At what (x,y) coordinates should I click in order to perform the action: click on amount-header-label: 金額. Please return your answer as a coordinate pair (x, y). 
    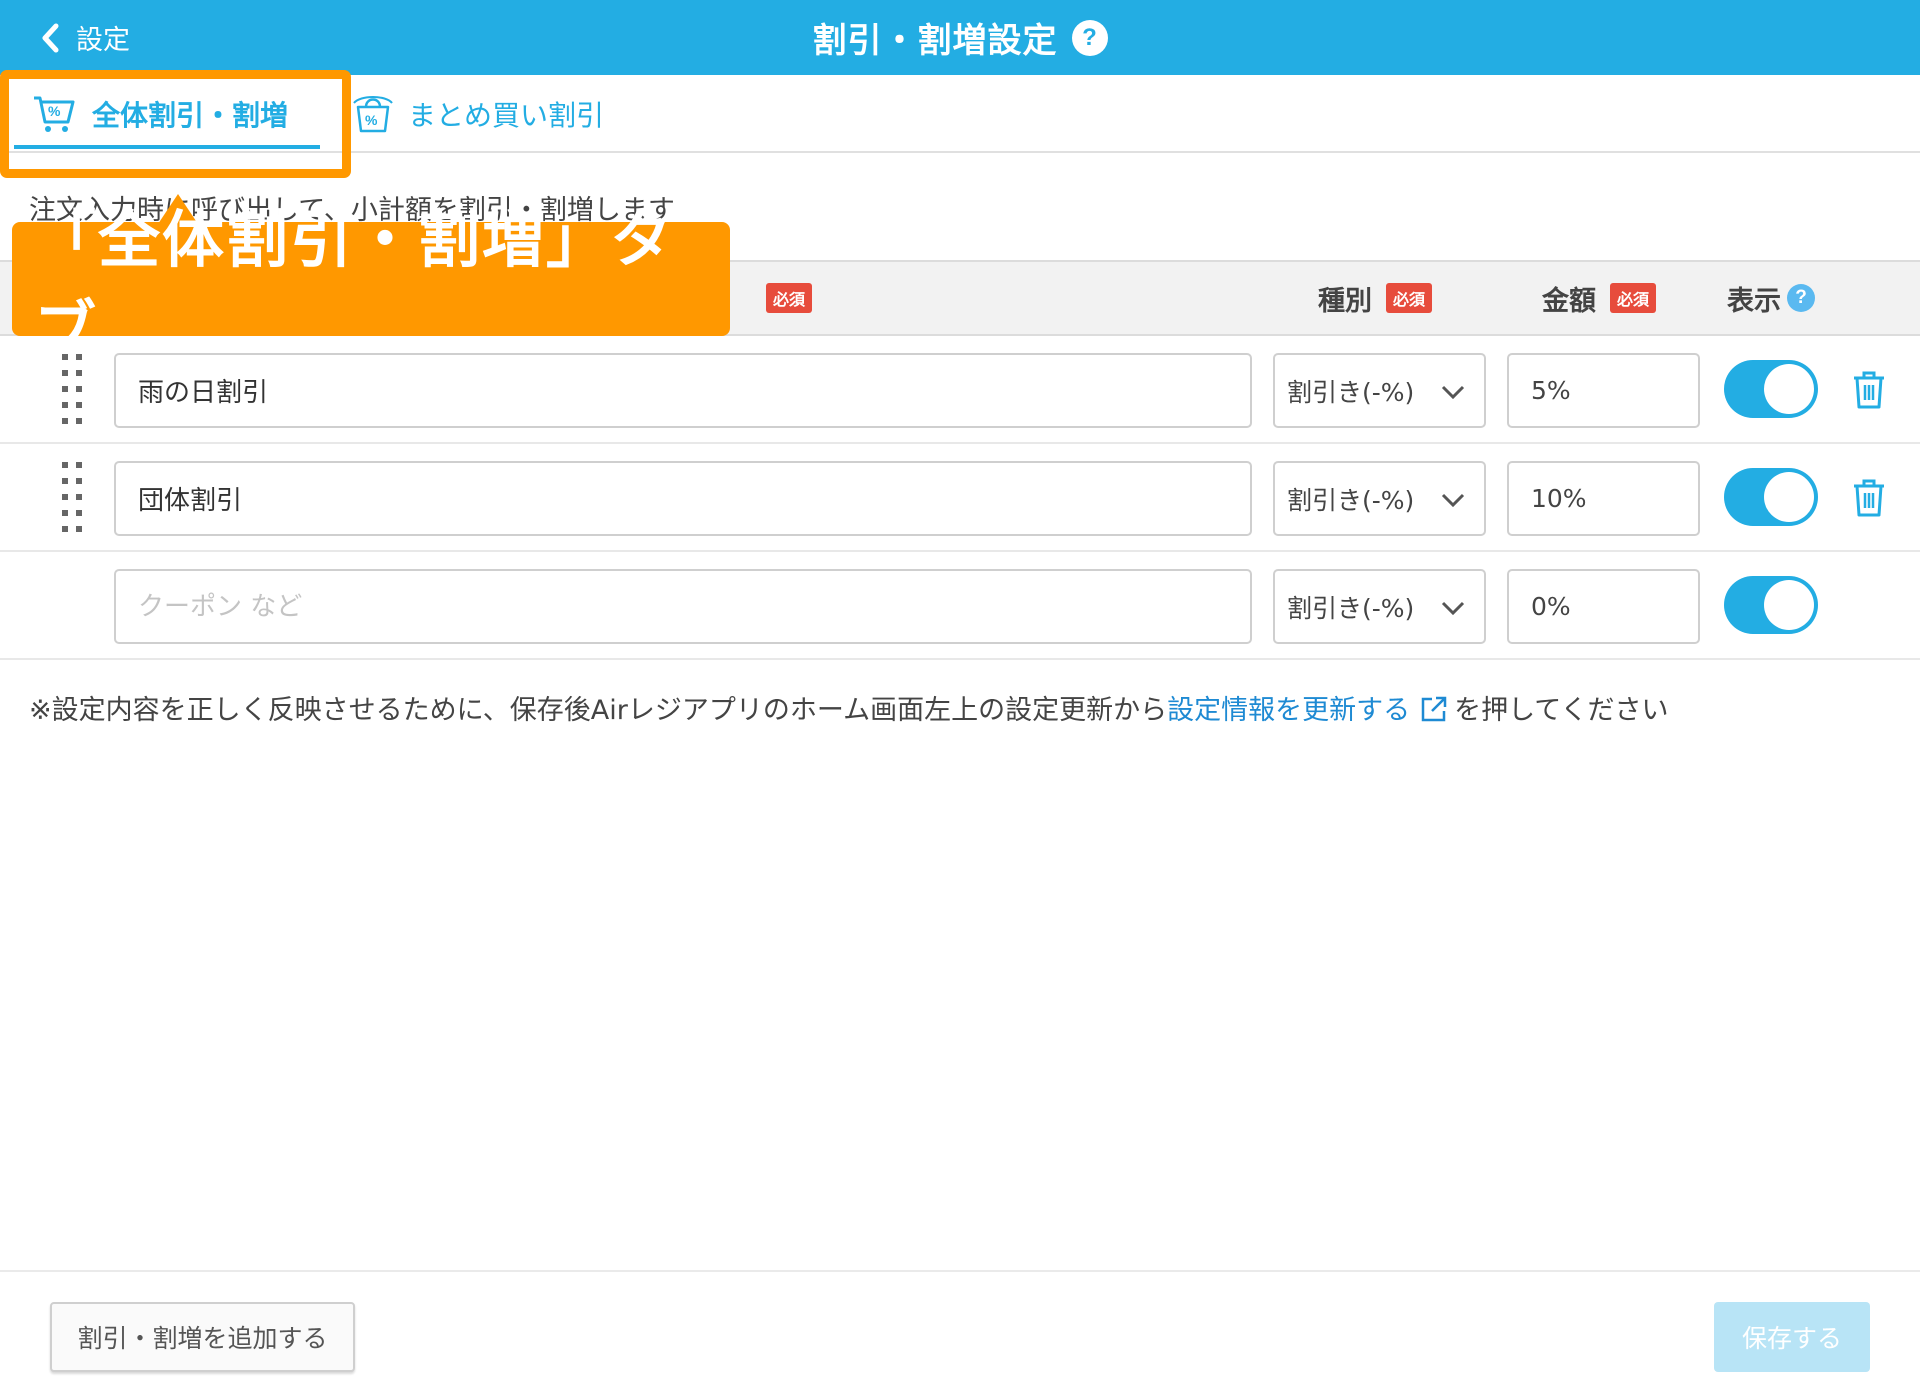
    Looking at the image, I should click on (1569, 301).